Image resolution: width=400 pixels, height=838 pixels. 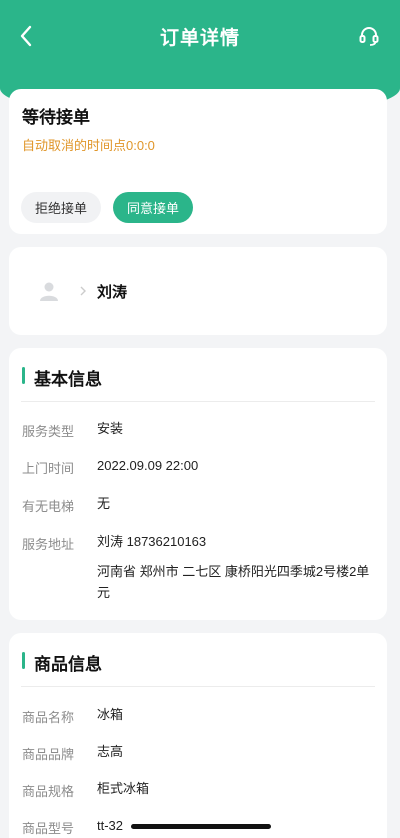 I want to click on nav-bar: 订单详情, so click(x=200, y=36).